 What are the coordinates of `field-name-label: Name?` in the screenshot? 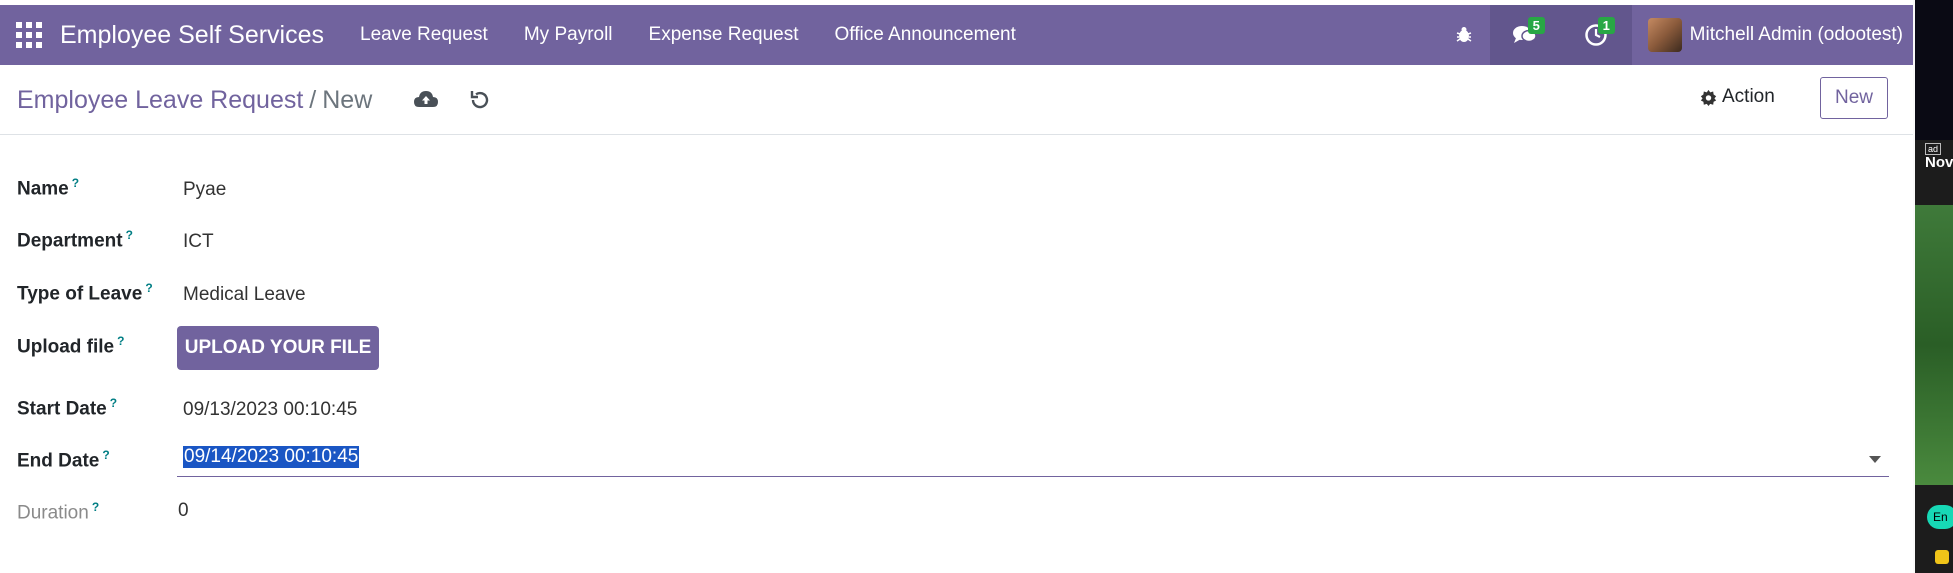 It's located at (48, 188).